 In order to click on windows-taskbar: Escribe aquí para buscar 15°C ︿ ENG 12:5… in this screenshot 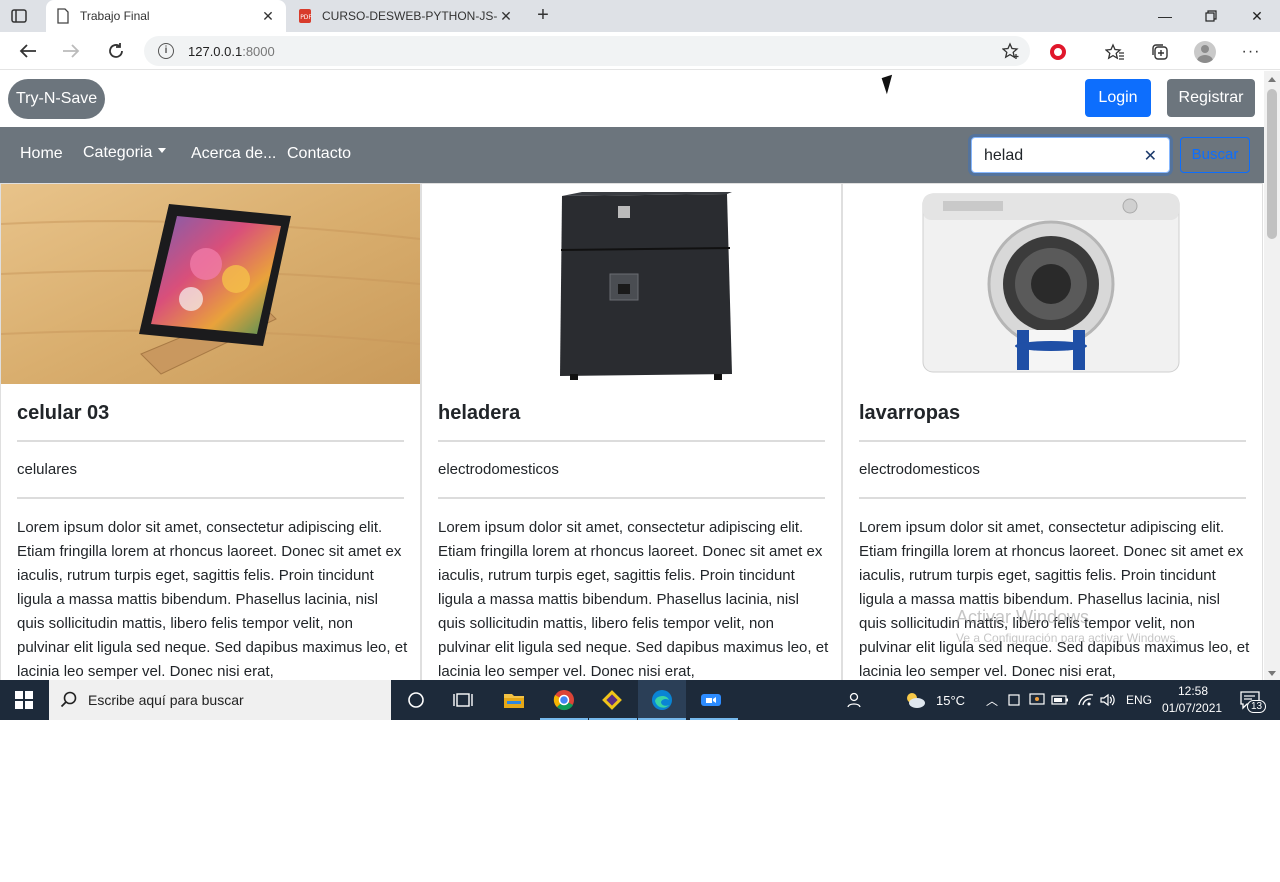, I will do `click(640, 700)`.